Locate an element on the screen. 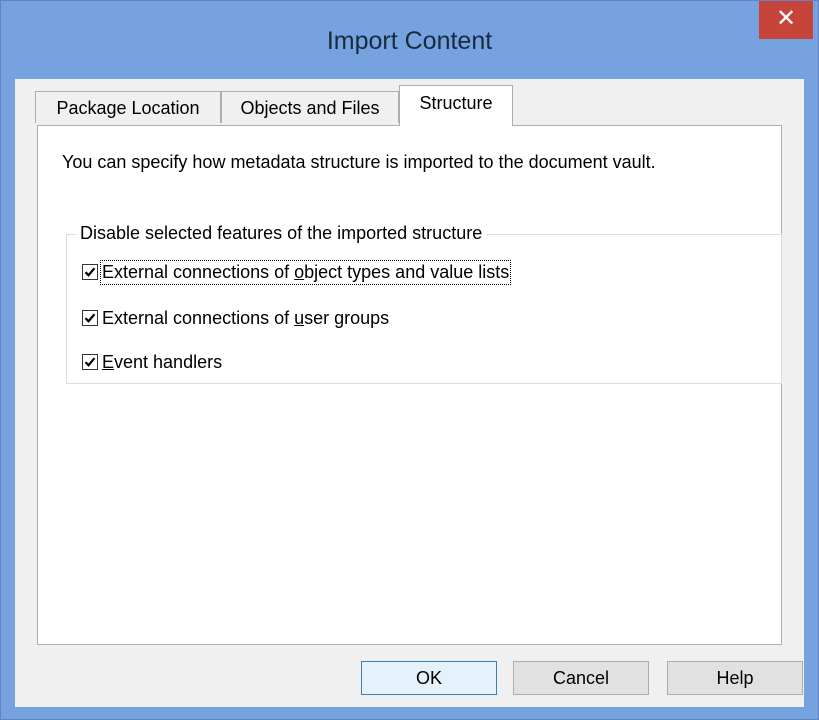  checkbox-external-connections-user-groups: External connections of user groups is located at coordinates (235, 318).